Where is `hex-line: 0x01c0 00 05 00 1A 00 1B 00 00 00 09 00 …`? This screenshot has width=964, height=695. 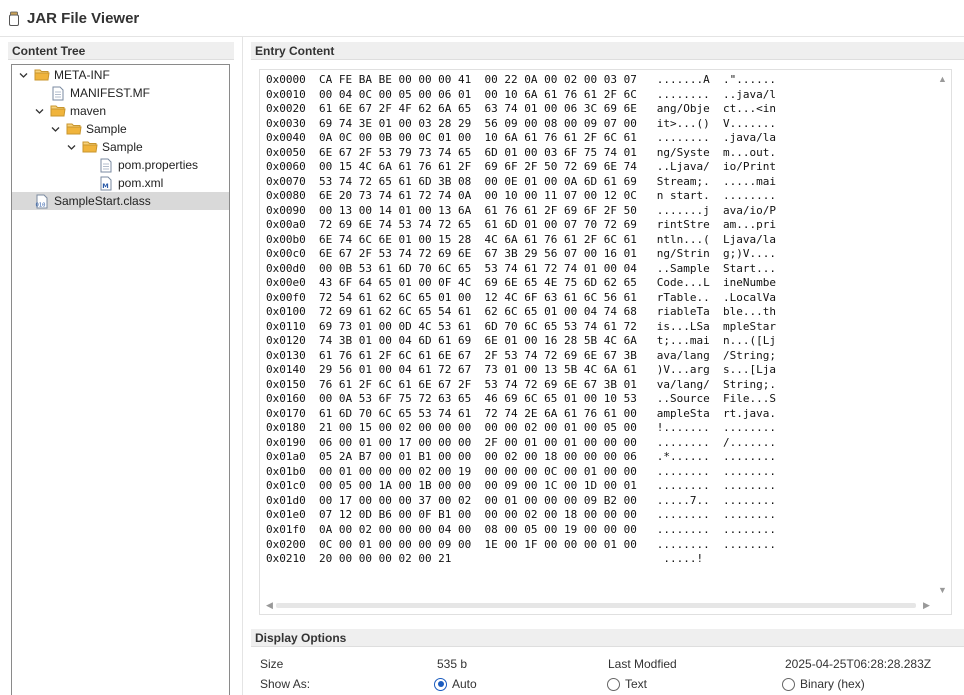
hex-line: 0x01c0 00 05 00 1A 00 1B 00 00 00 09 00 … is located at coordinates (521, 486).